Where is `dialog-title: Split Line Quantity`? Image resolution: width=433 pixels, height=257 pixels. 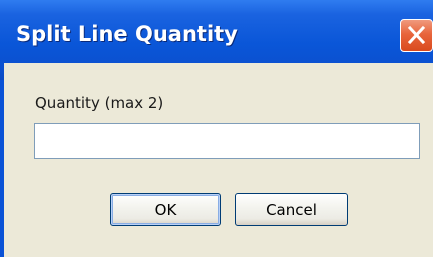
dialog-title: Split Line Quantity is located at coordinates (127, 34).